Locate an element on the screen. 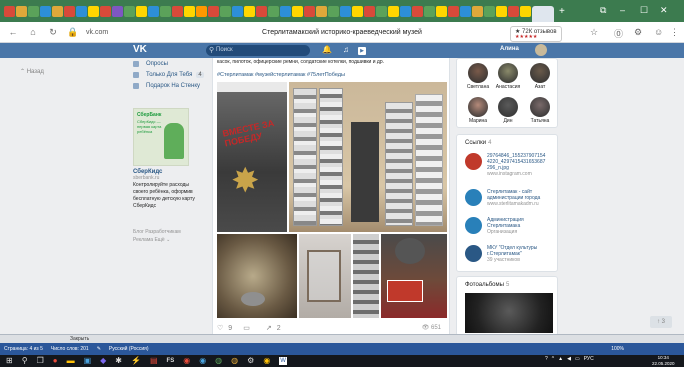  active-browser-tab is located at coordinates (543, 14).